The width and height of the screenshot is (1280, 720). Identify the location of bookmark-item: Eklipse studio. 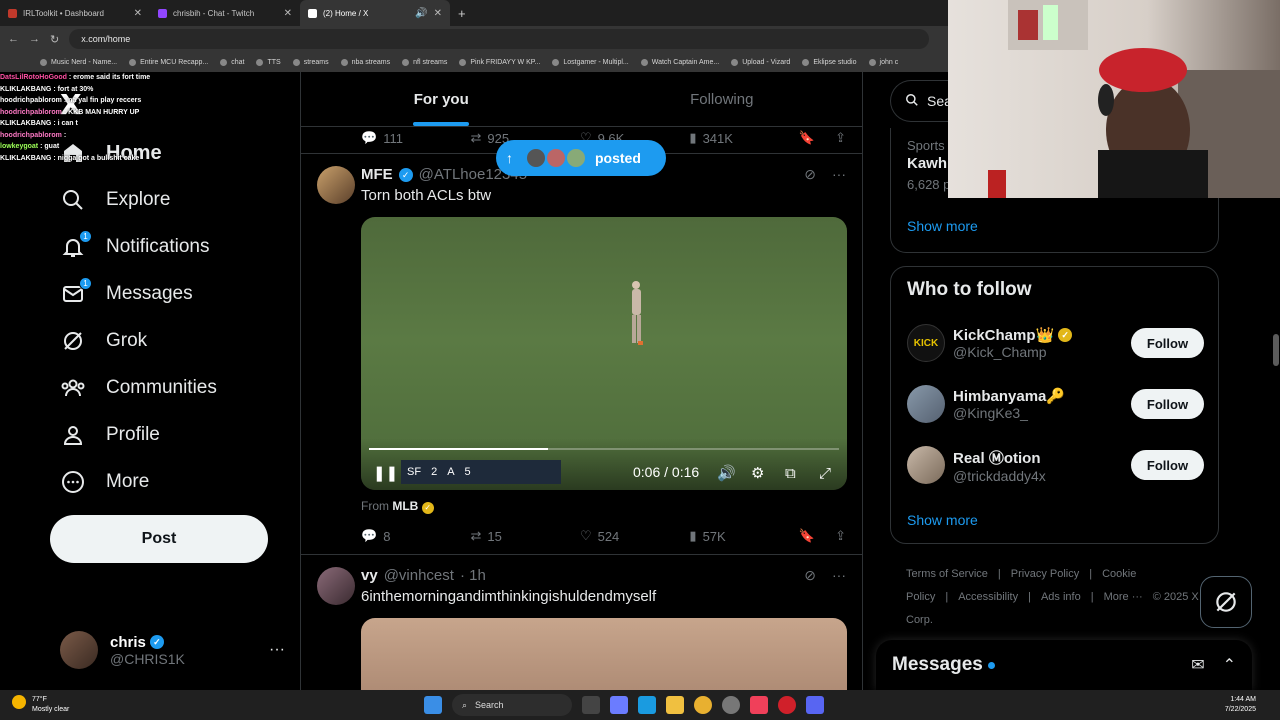
(829, 62).